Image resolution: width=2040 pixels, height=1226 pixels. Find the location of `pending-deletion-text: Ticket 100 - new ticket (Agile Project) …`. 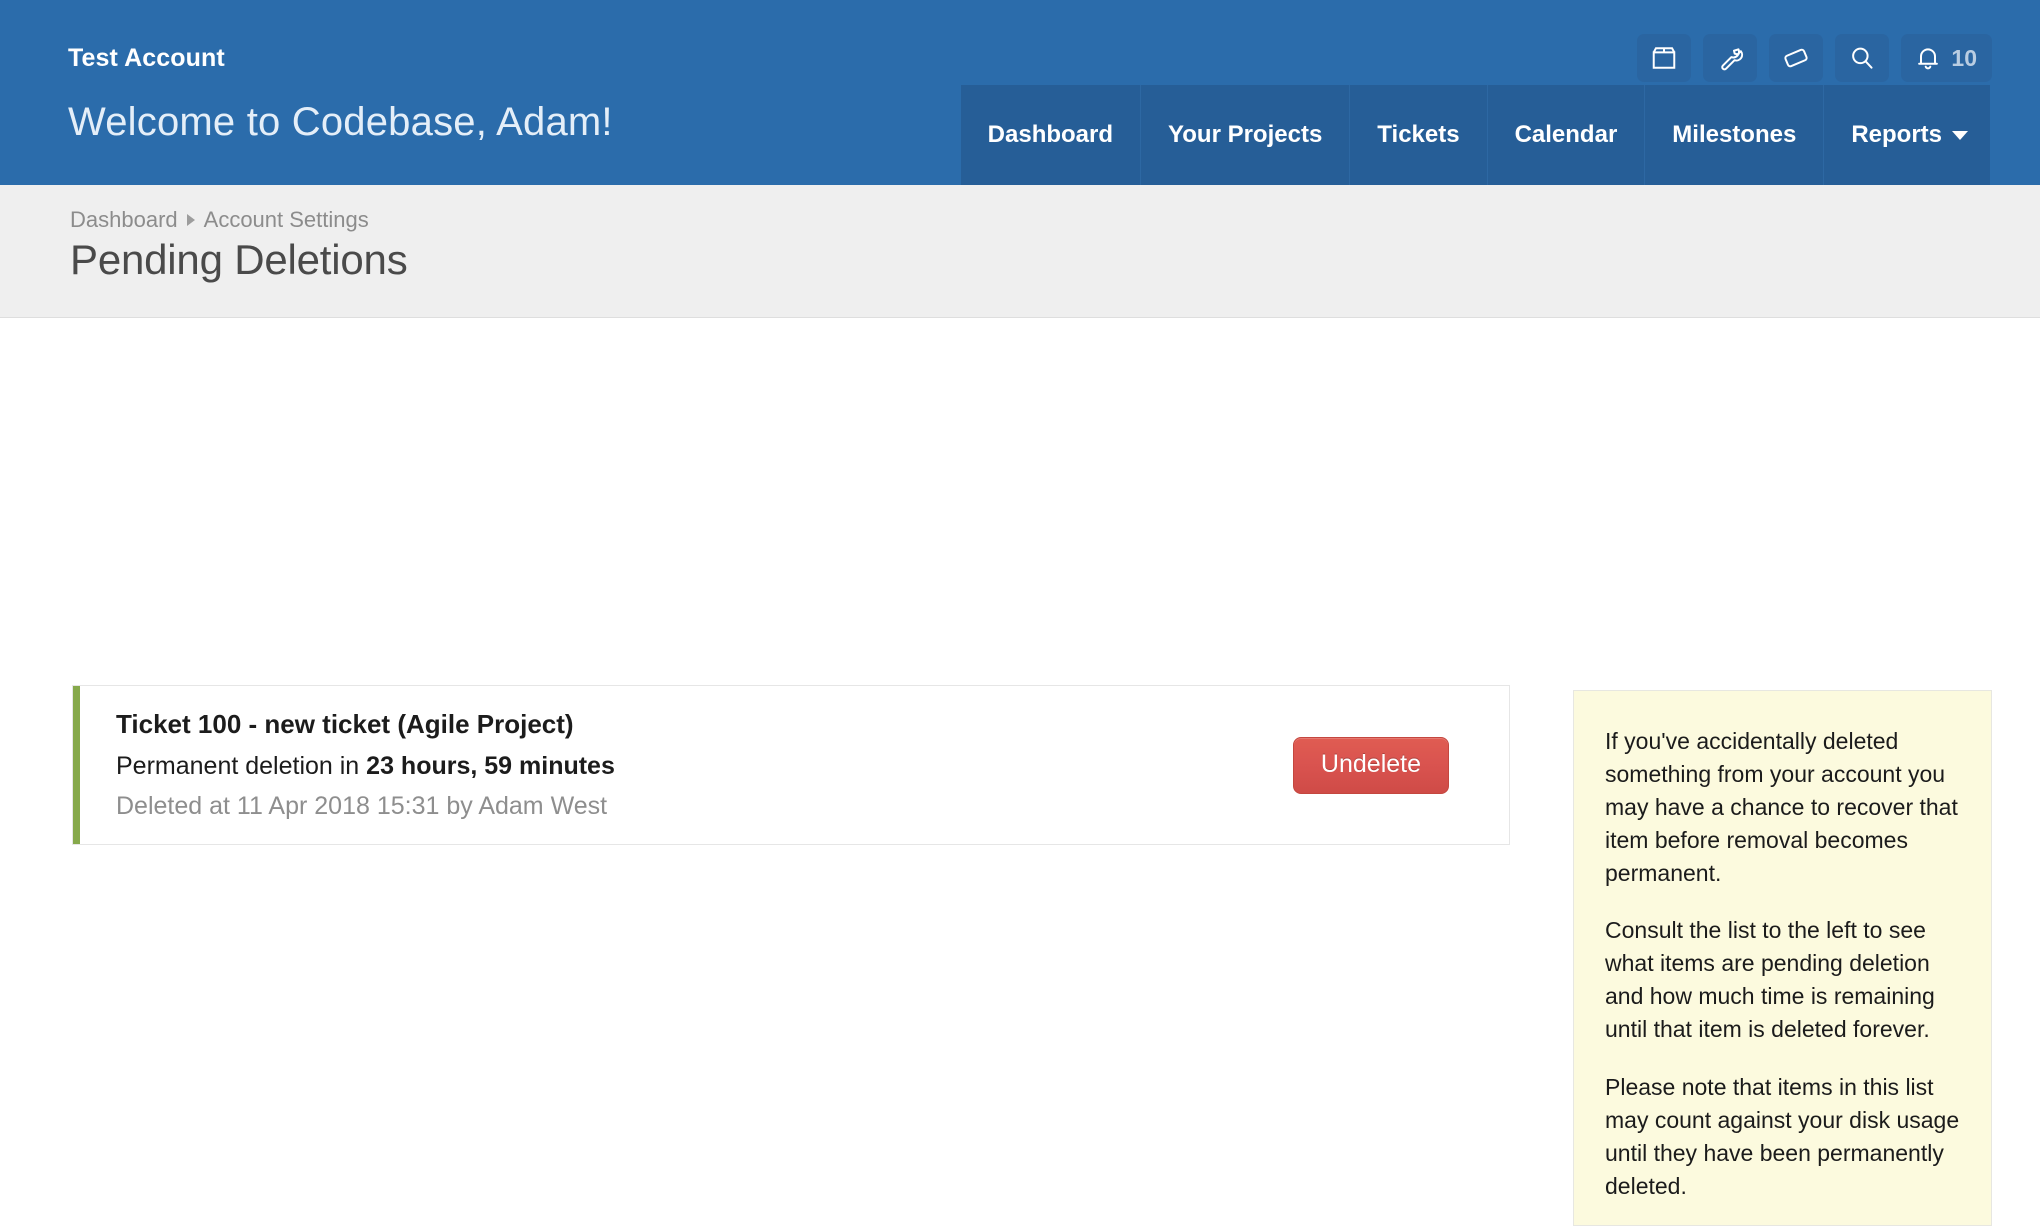

pending-deletion-text: Ticket 100 - new ticket (Agile Project) … is located at coordinates (704, 765).